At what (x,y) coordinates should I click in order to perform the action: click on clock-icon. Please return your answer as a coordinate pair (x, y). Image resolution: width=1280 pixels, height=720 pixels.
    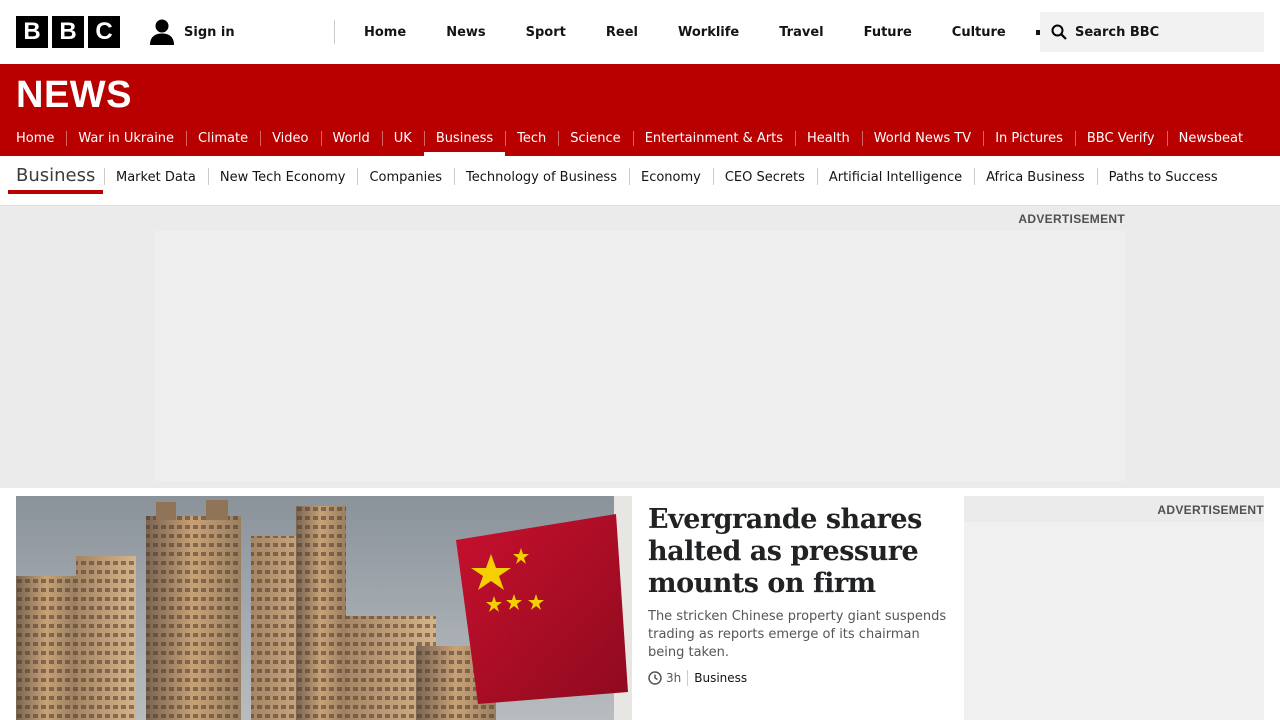
    Looking at the image, I should click on (655, 678).